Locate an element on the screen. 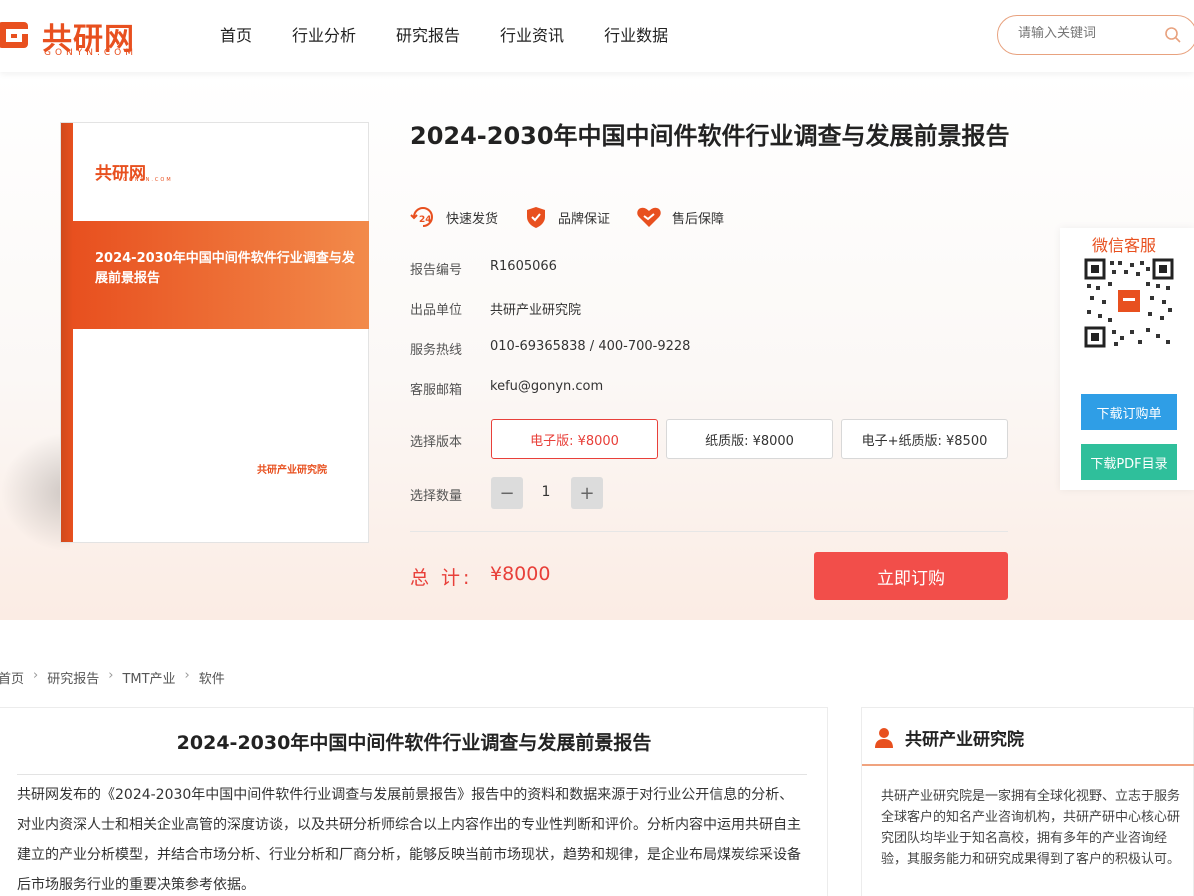 The height and width of the screenshot is (896, 1194). nav-research-reports: 研究报告 is located at coordinates (428, 34).